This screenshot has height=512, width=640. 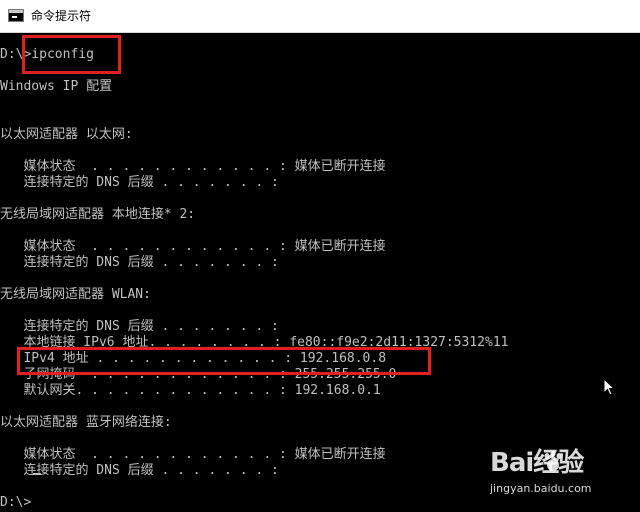 I want to click on console-line: 无线局域网适配器 本地连接* 2:, so click(x=98, y=214).